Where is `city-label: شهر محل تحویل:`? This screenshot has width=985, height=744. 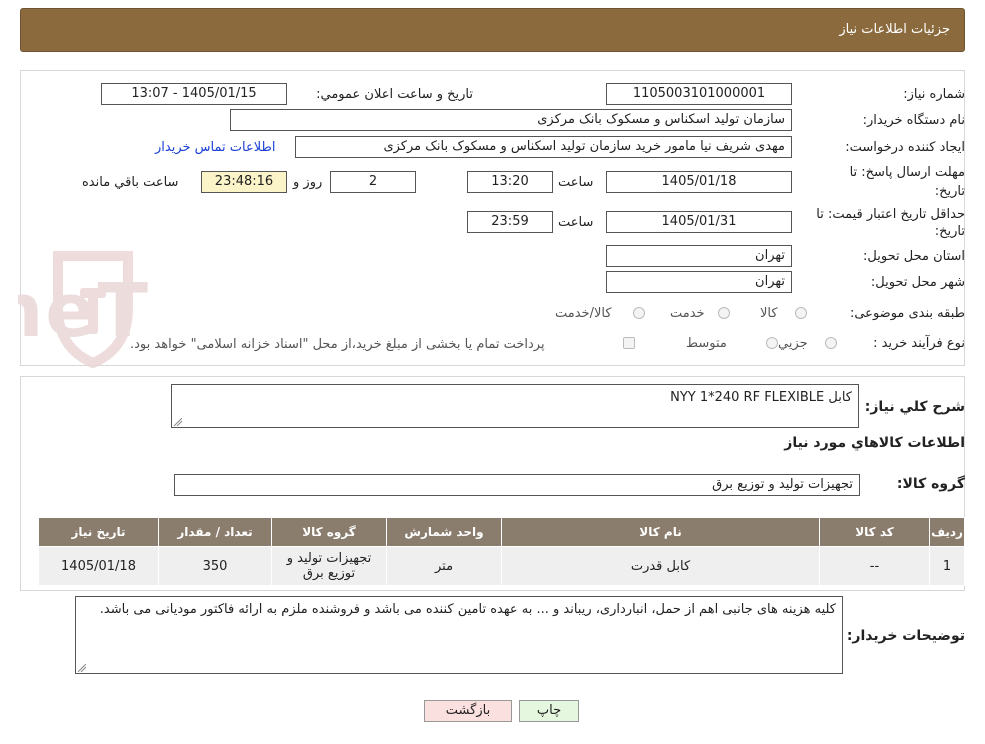
city-label: شهر محل تحویل: is located at coordinates (917, 282).